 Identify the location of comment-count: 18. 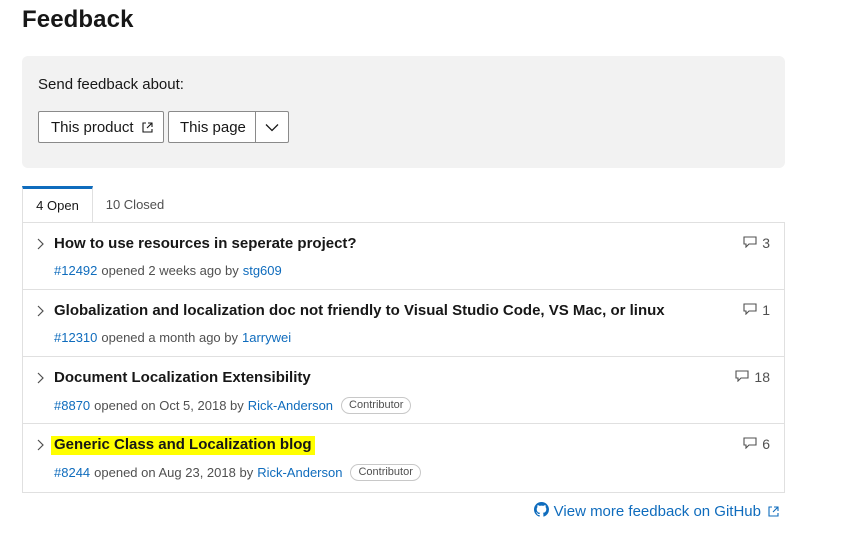
(752, 377).